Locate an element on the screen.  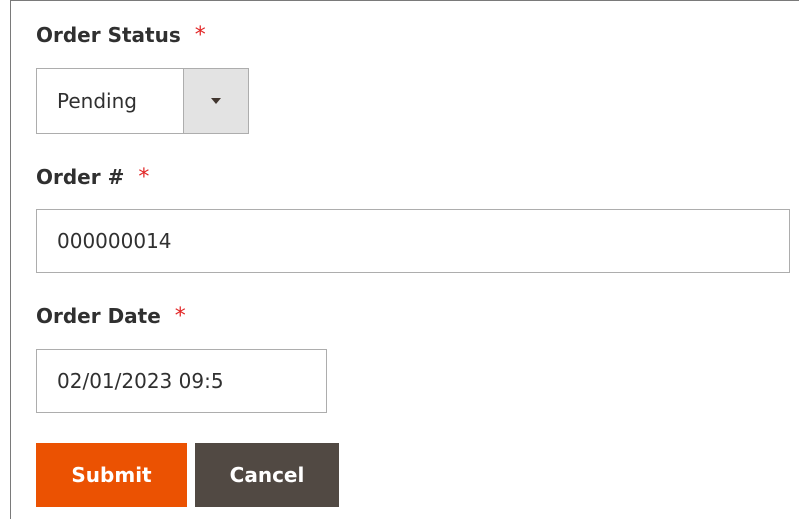
order-date-label: Order Date is located at coordinates (98, 315).